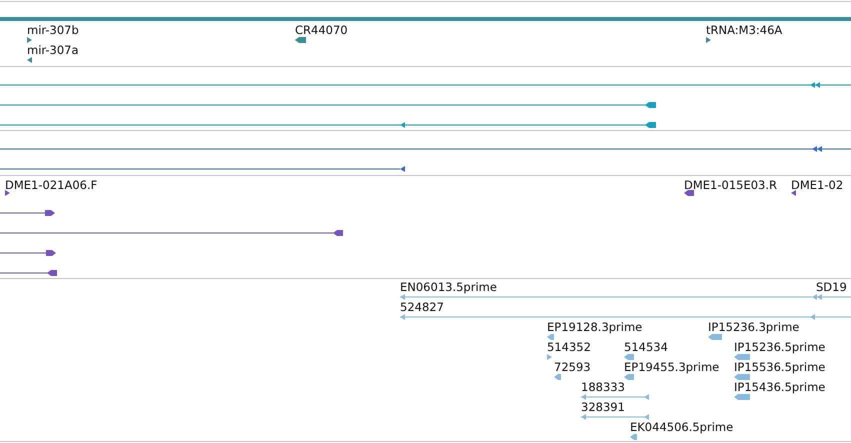 The image size is (851, 443). I want to click on feature-label: SD19, so click(831, 287).